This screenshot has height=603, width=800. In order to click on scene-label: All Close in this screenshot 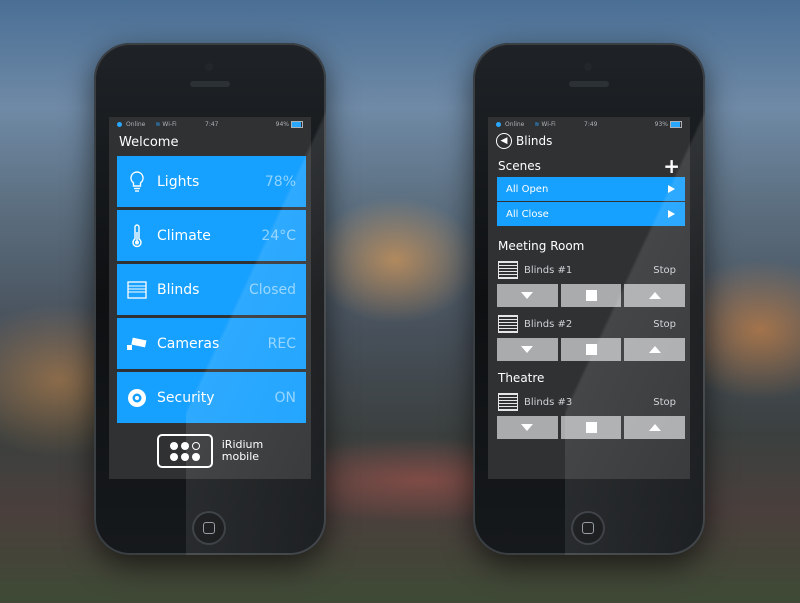, I will do `click(527, 214)`.